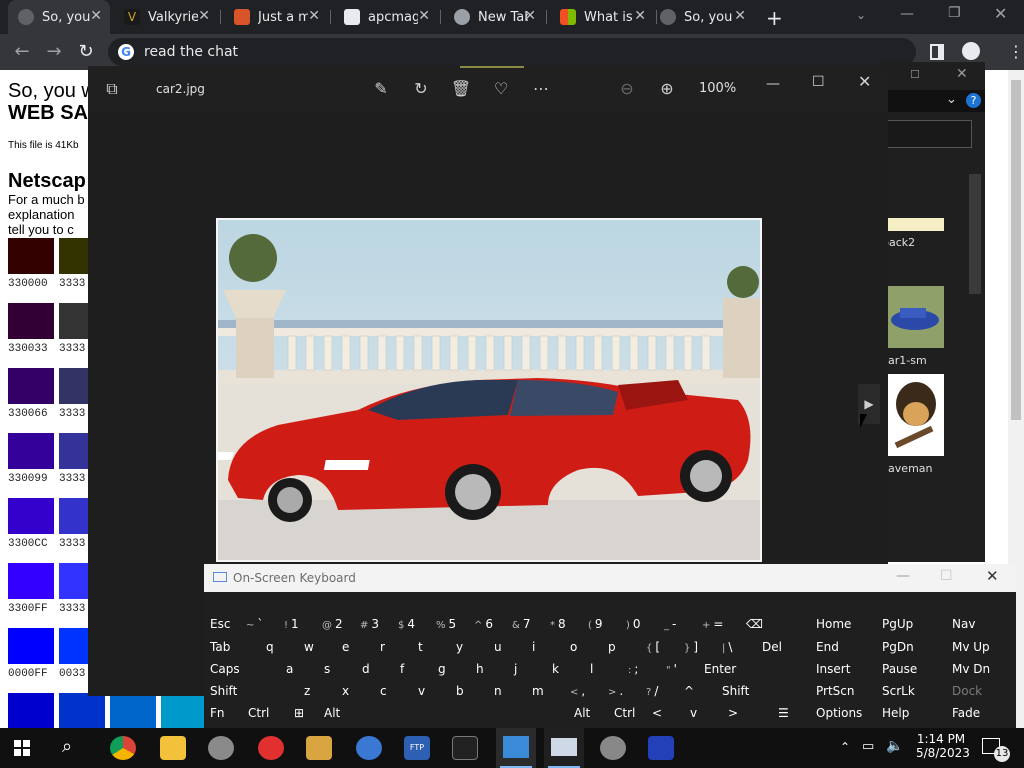 This screenshot has width=1024, height=768. Describe the element at coordinates (609, 647) in the screenshot. I see `key: p` at that location.